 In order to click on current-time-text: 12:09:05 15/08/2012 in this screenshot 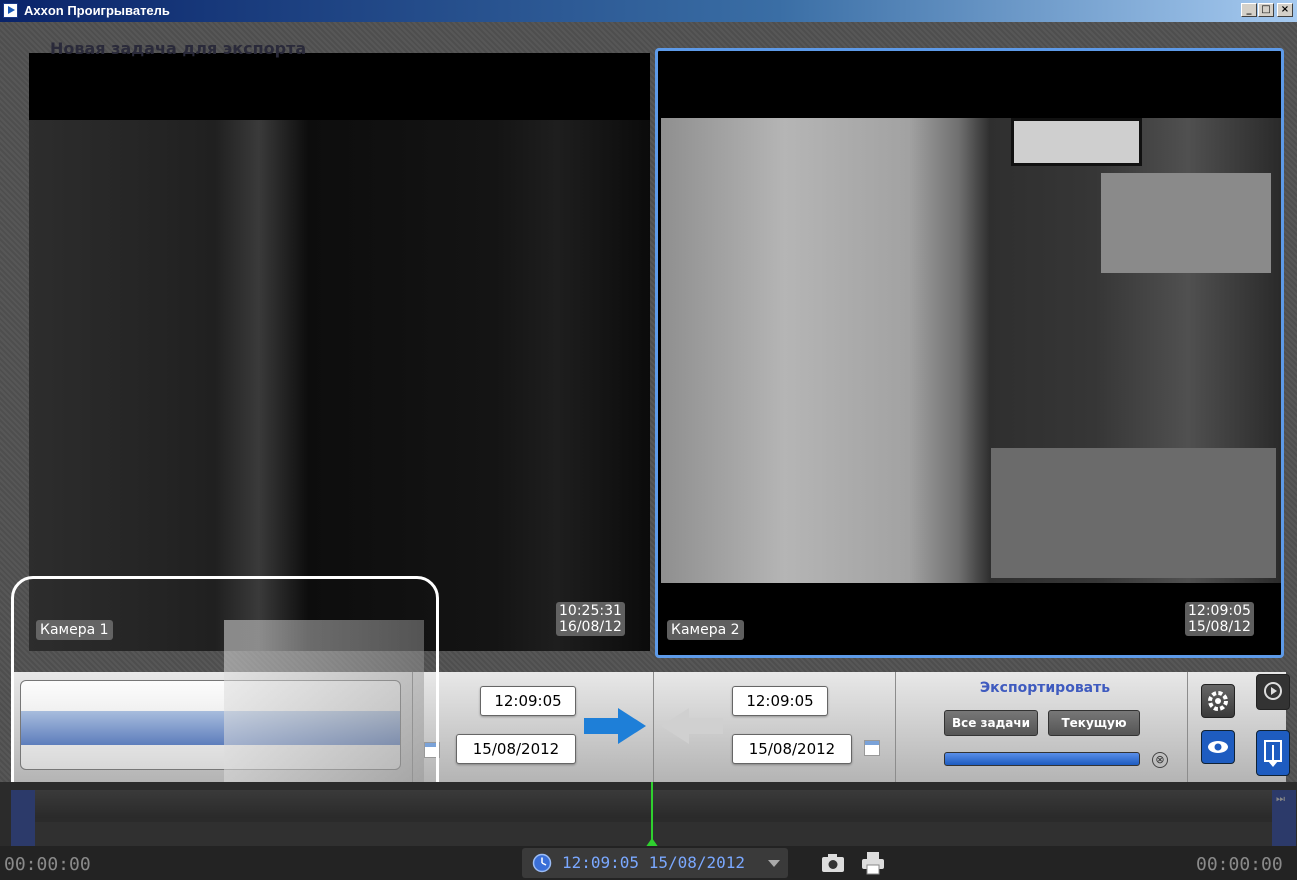, I will do `click(653, 862)`.